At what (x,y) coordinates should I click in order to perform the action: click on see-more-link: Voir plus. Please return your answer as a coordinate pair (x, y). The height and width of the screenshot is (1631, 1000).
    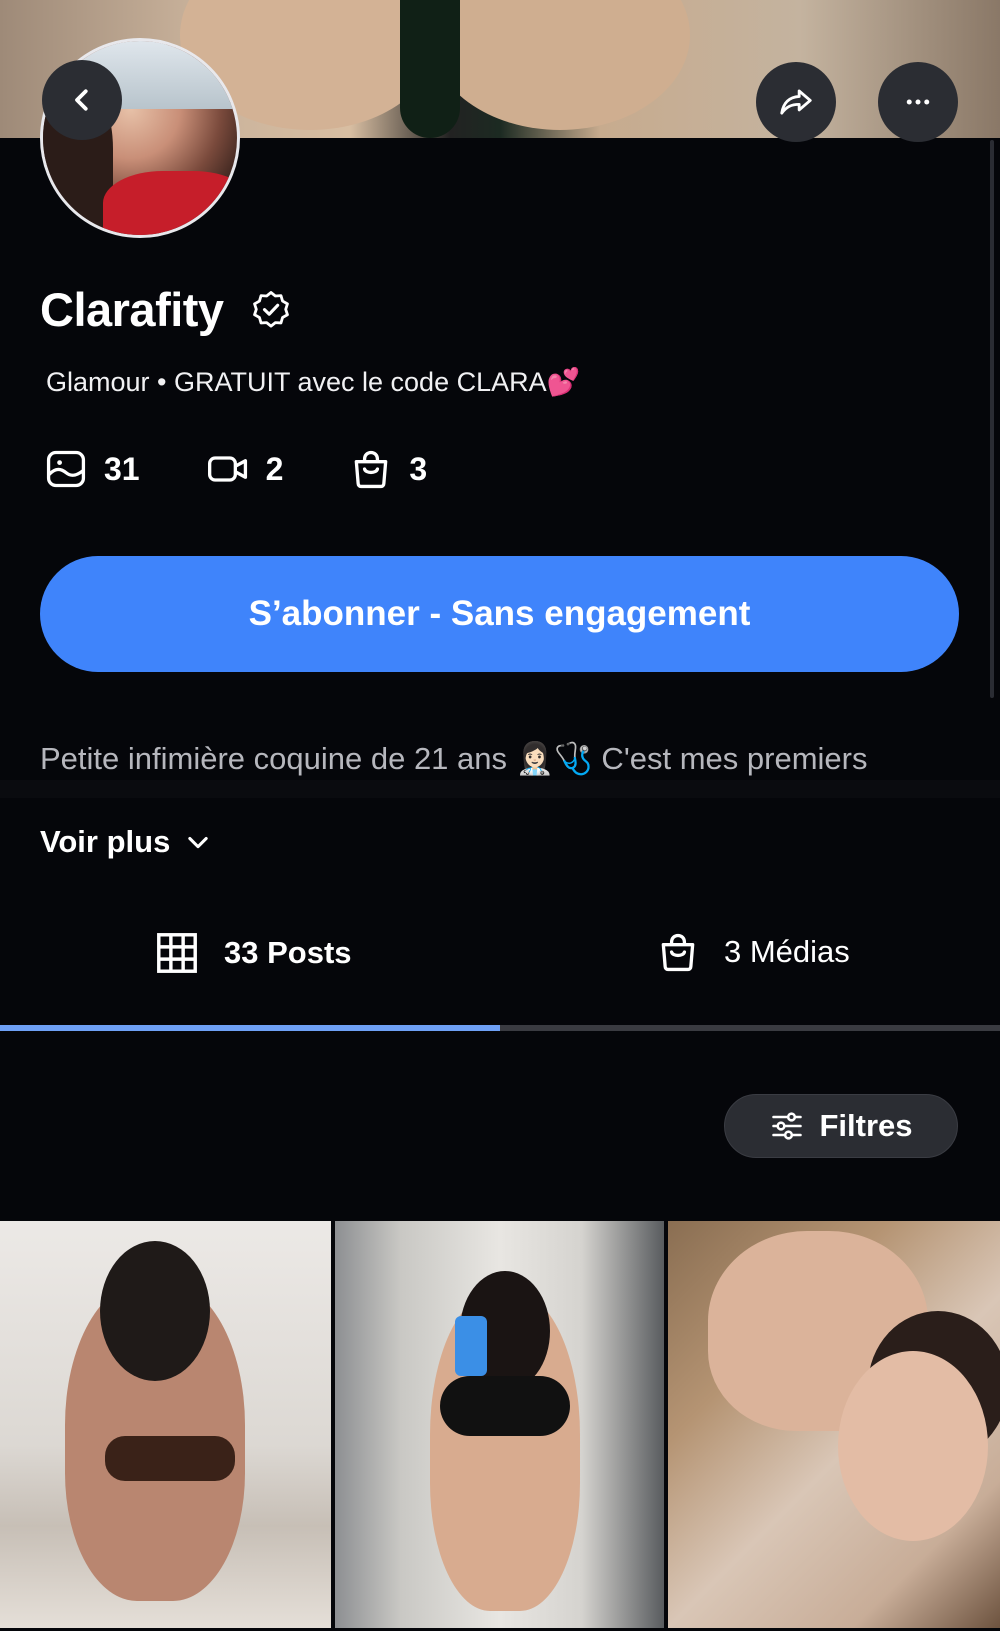
    Looking at the image, I should click on (126, 842).